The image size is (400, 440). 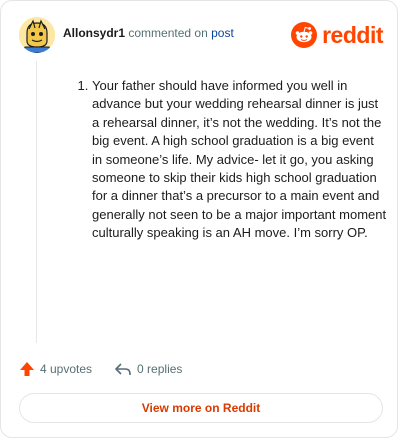 I want to click on thread-line, so click(x=36, y=202).